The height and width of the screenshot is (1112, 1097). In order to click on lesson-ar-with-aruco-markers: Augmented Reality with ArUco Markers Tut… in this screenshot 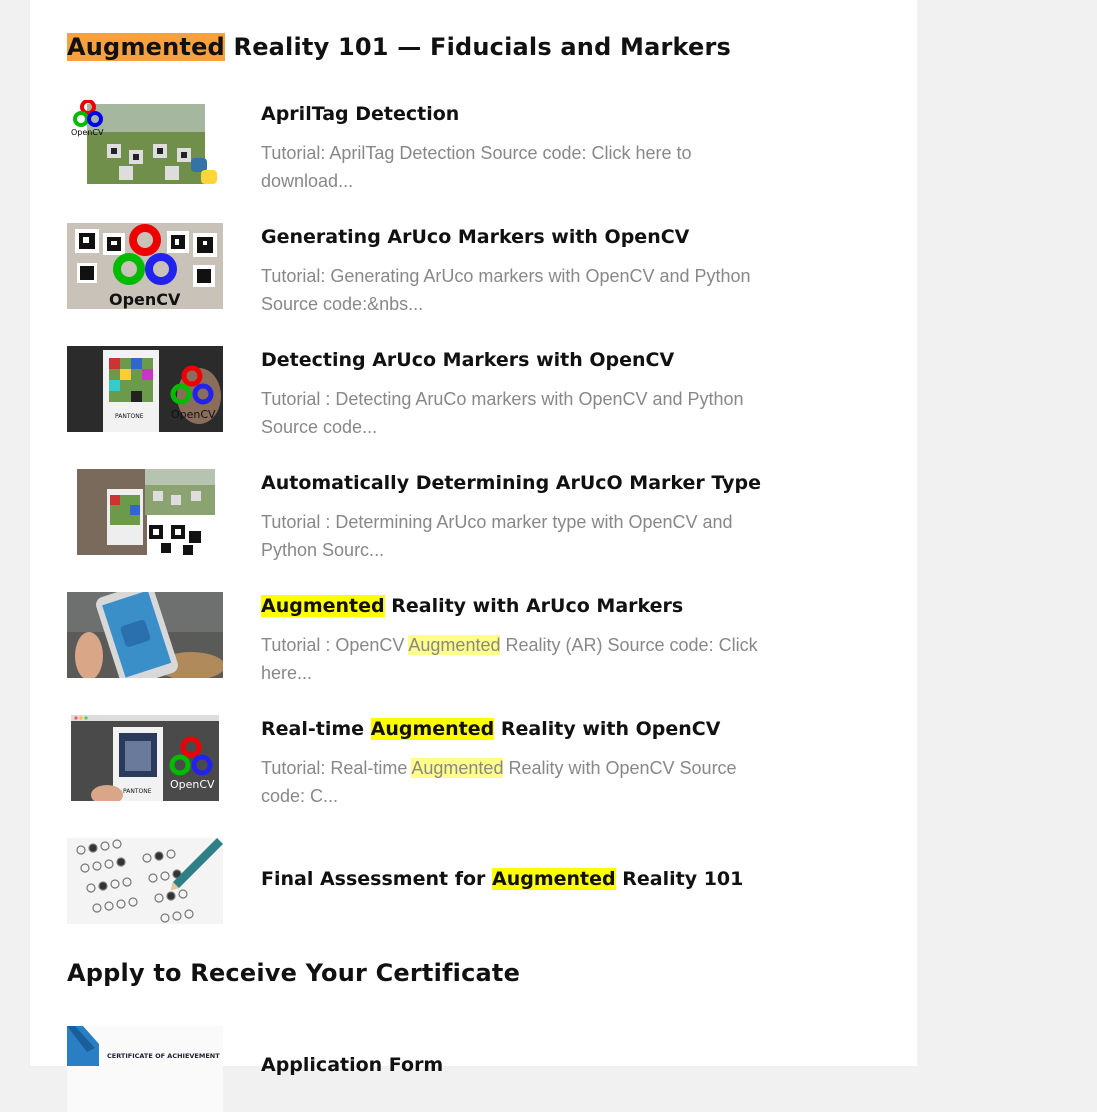, I will do `click(427, 637)`.